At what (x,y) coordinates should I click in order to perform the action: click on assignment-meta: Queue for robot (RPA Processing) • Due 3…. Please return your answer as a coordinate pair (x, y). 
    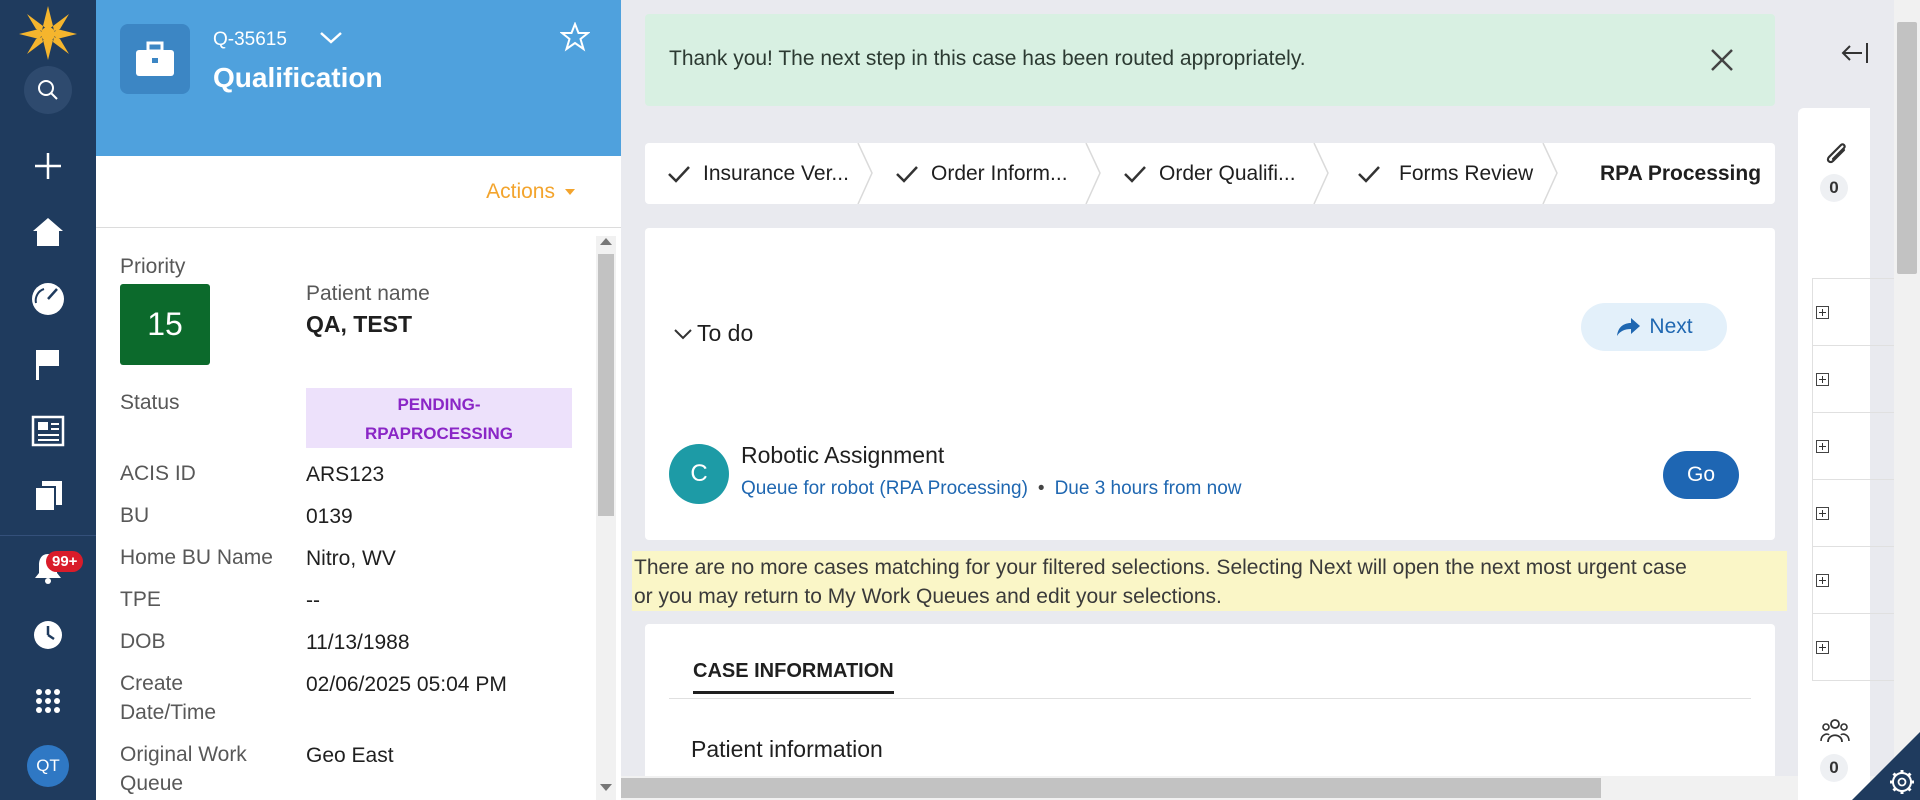
    Looking at the image, I should click on (991, 489).